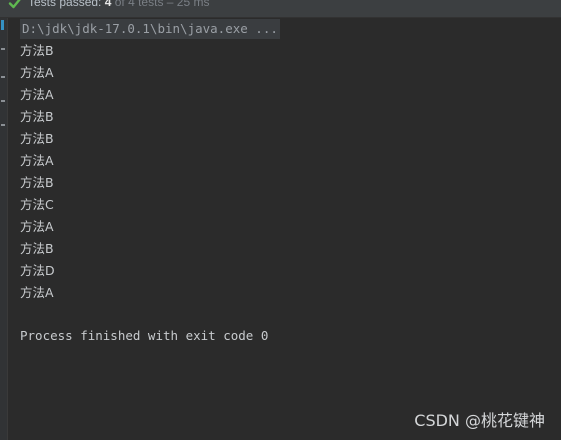 Image resolution: width=561 pixels, height=440 pixels. What do you see at coordinates (37, 172) in the screenshot?
I see `output-lines: 方法B 方法A 方法A 方法B 方法B 方法A 方法B 方法C 方法A 方法B 方法D 方法A` at bounding box center [37, 172].